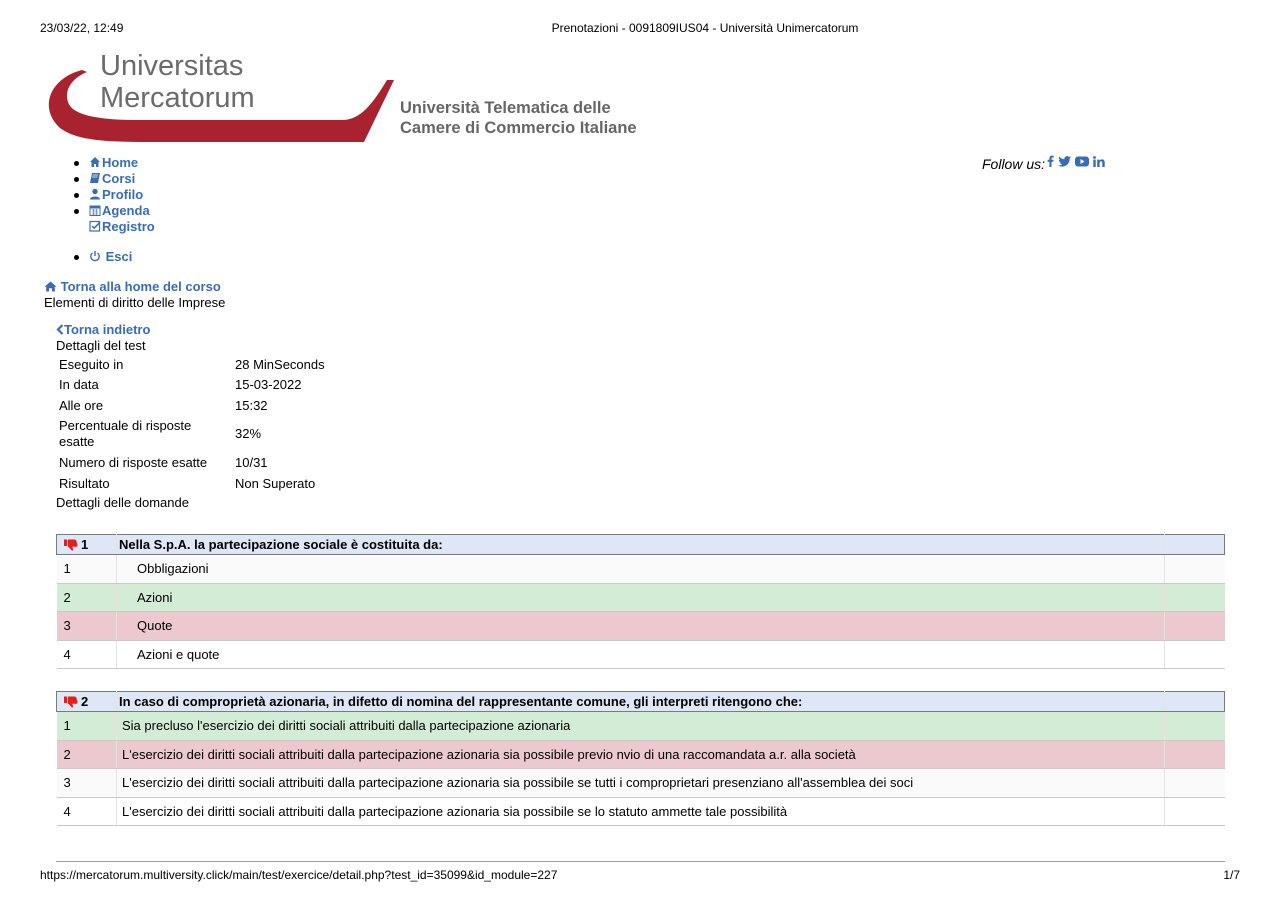 This screenshot has height=904, width=1280. I want to click on nav-esci: Esci, so click(114, 257).